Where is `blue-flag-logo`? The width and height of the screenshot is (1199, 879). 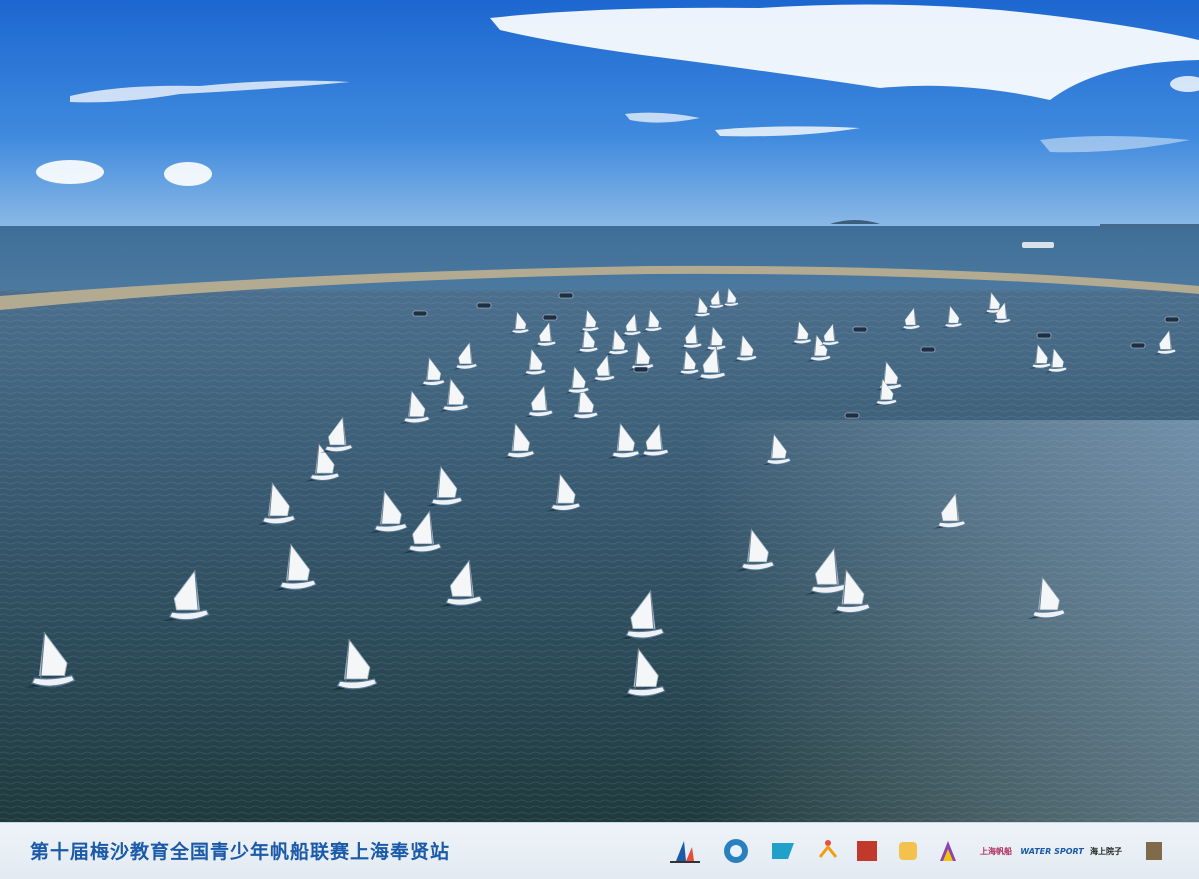 blue-flag-logo is located at coordinates (783, 851).